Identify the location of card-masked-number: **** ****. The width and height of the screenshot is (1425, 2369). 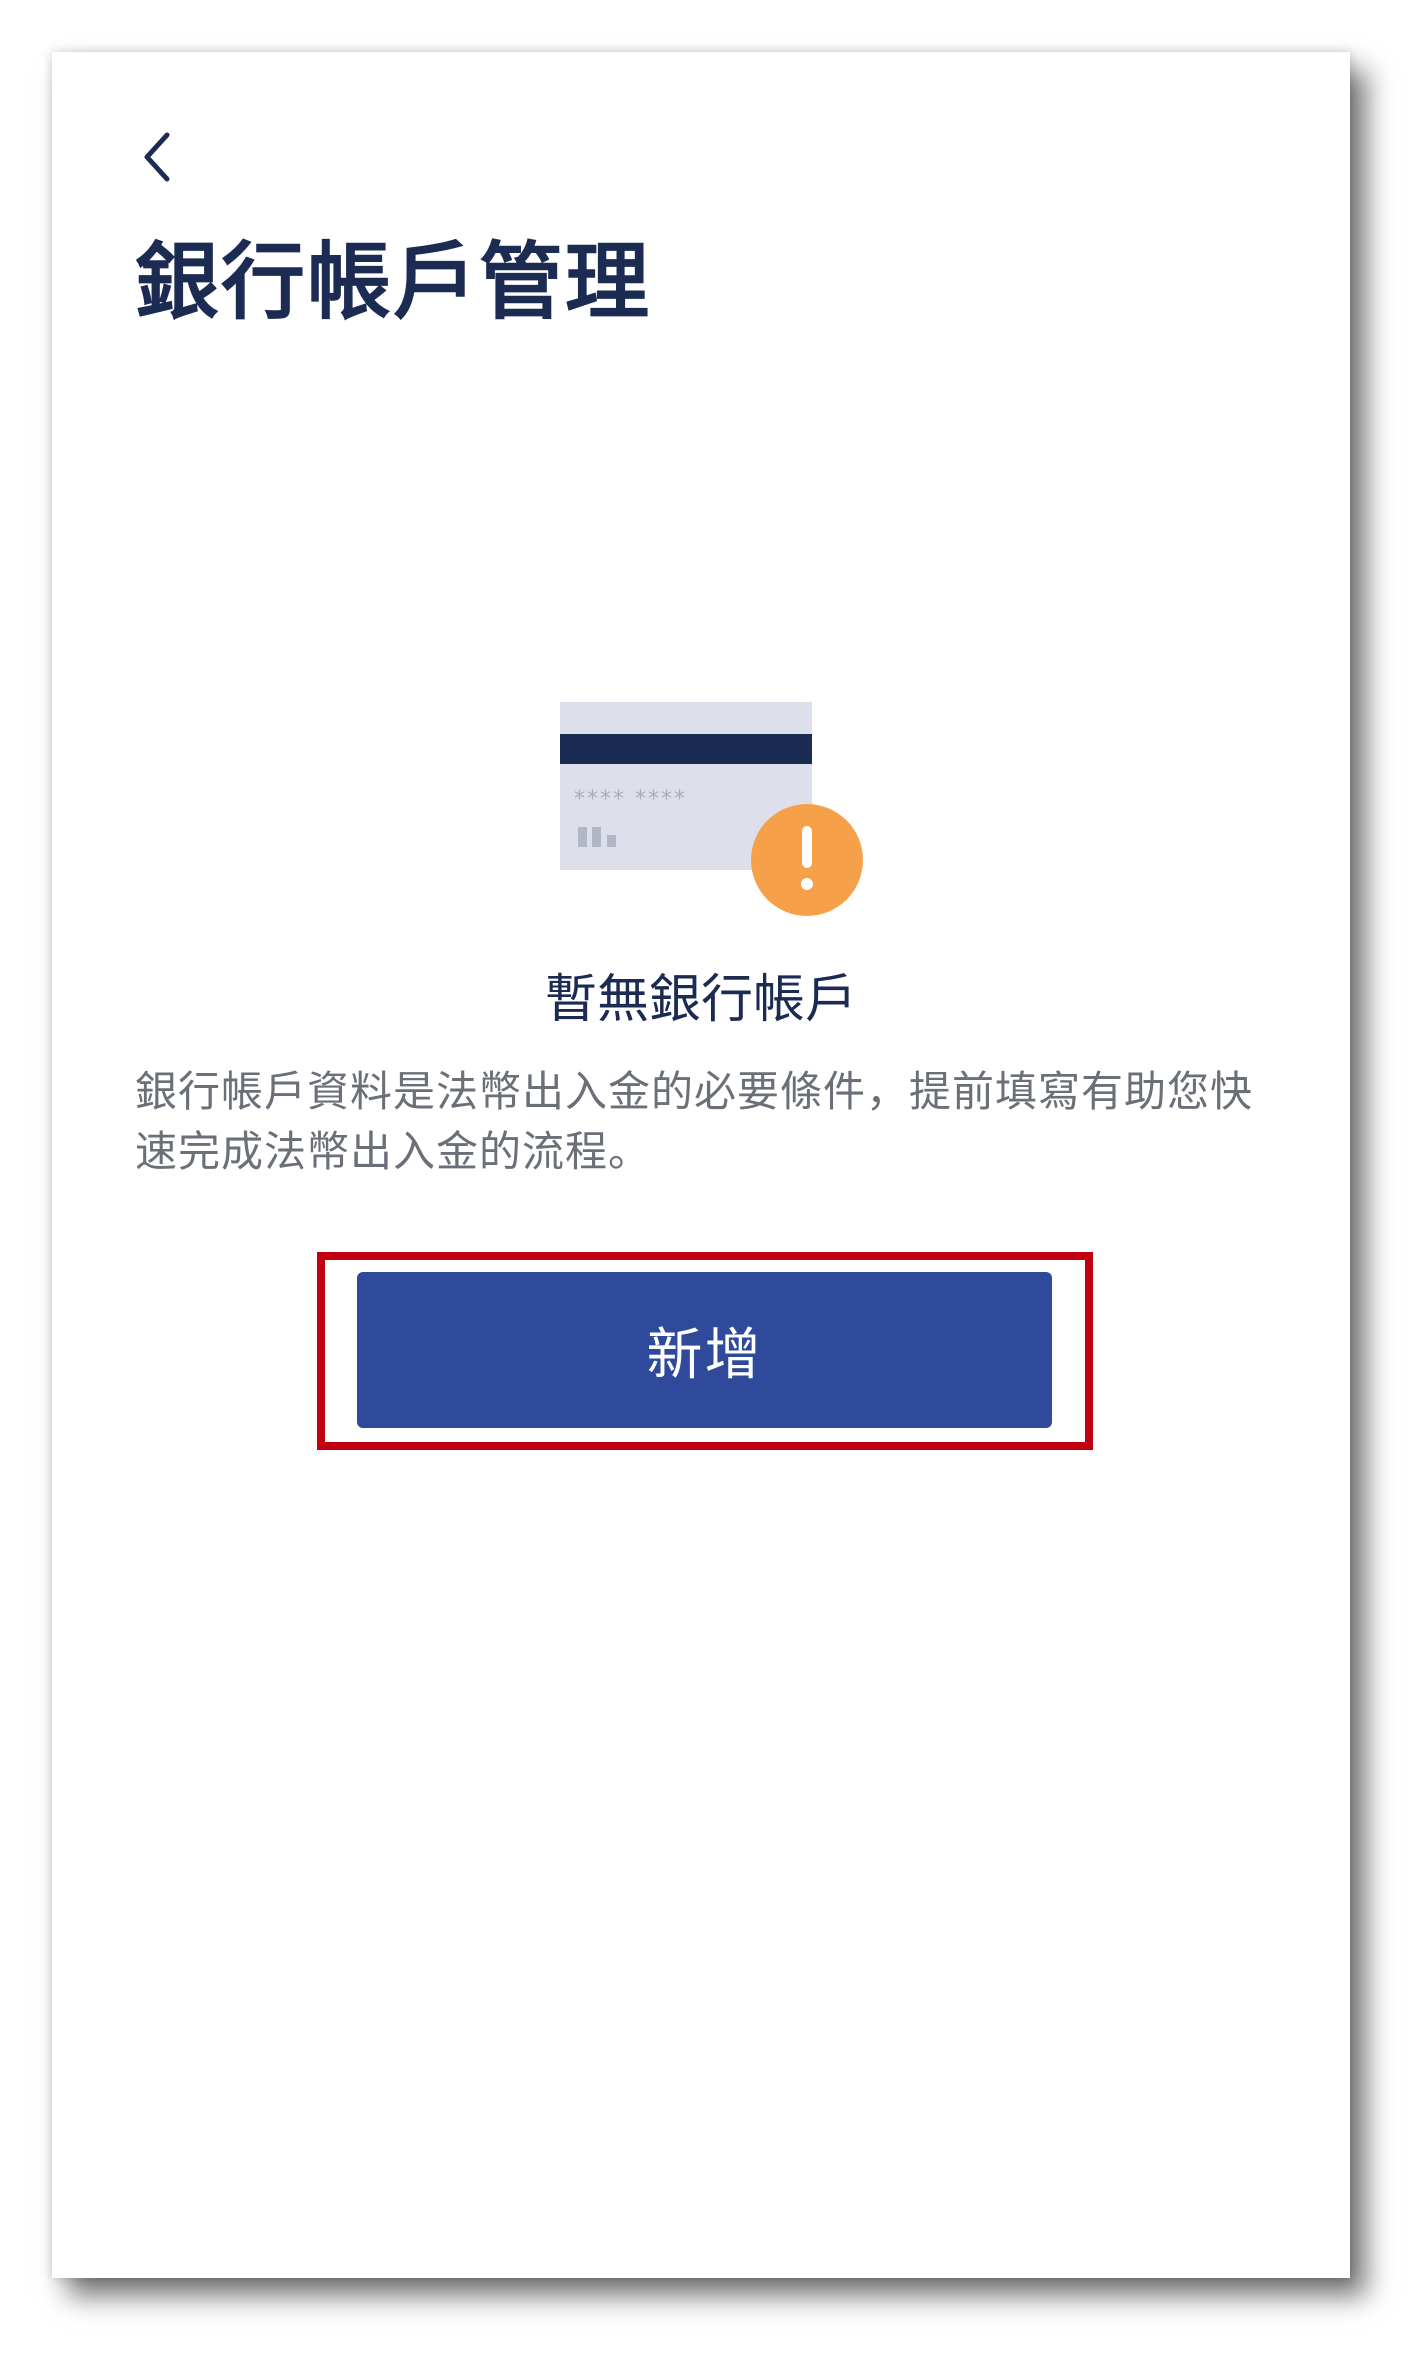
(630, 799).